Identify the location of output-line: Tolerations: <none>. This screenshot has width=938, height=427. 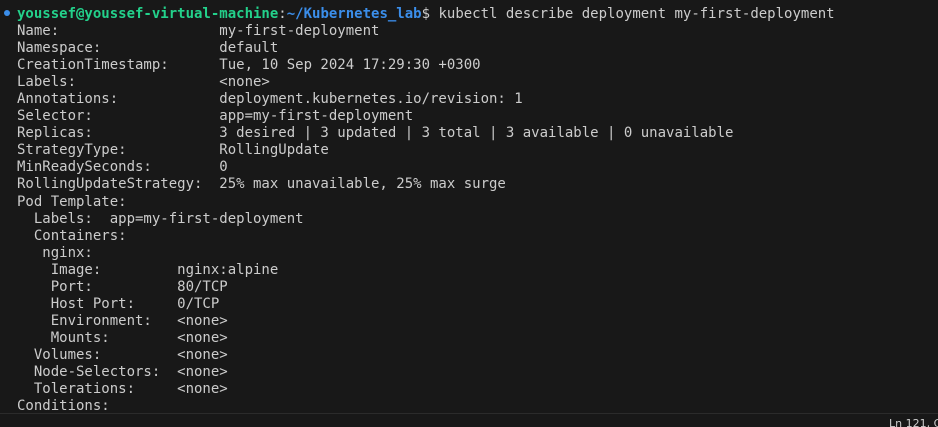
(122, 389).